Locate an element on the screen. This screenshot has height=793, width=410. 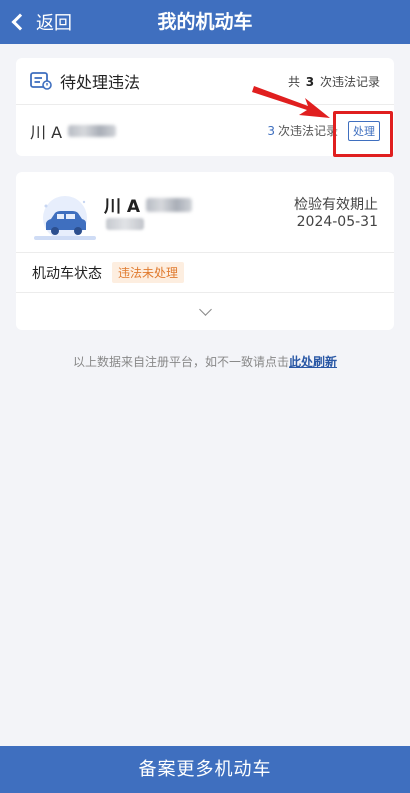
car-plate: 川 A is located at coordinates (148, 204).